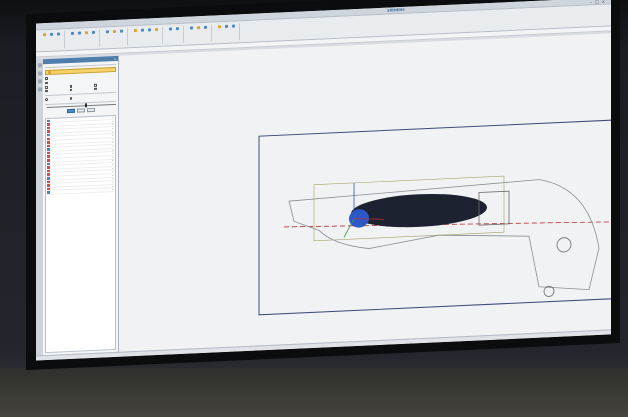 This screenshot has height=417, width=628. What do you see at coordinates (39, 73) in the screenshot?
I see `assembly-icon` at bounding box center [39, 73].